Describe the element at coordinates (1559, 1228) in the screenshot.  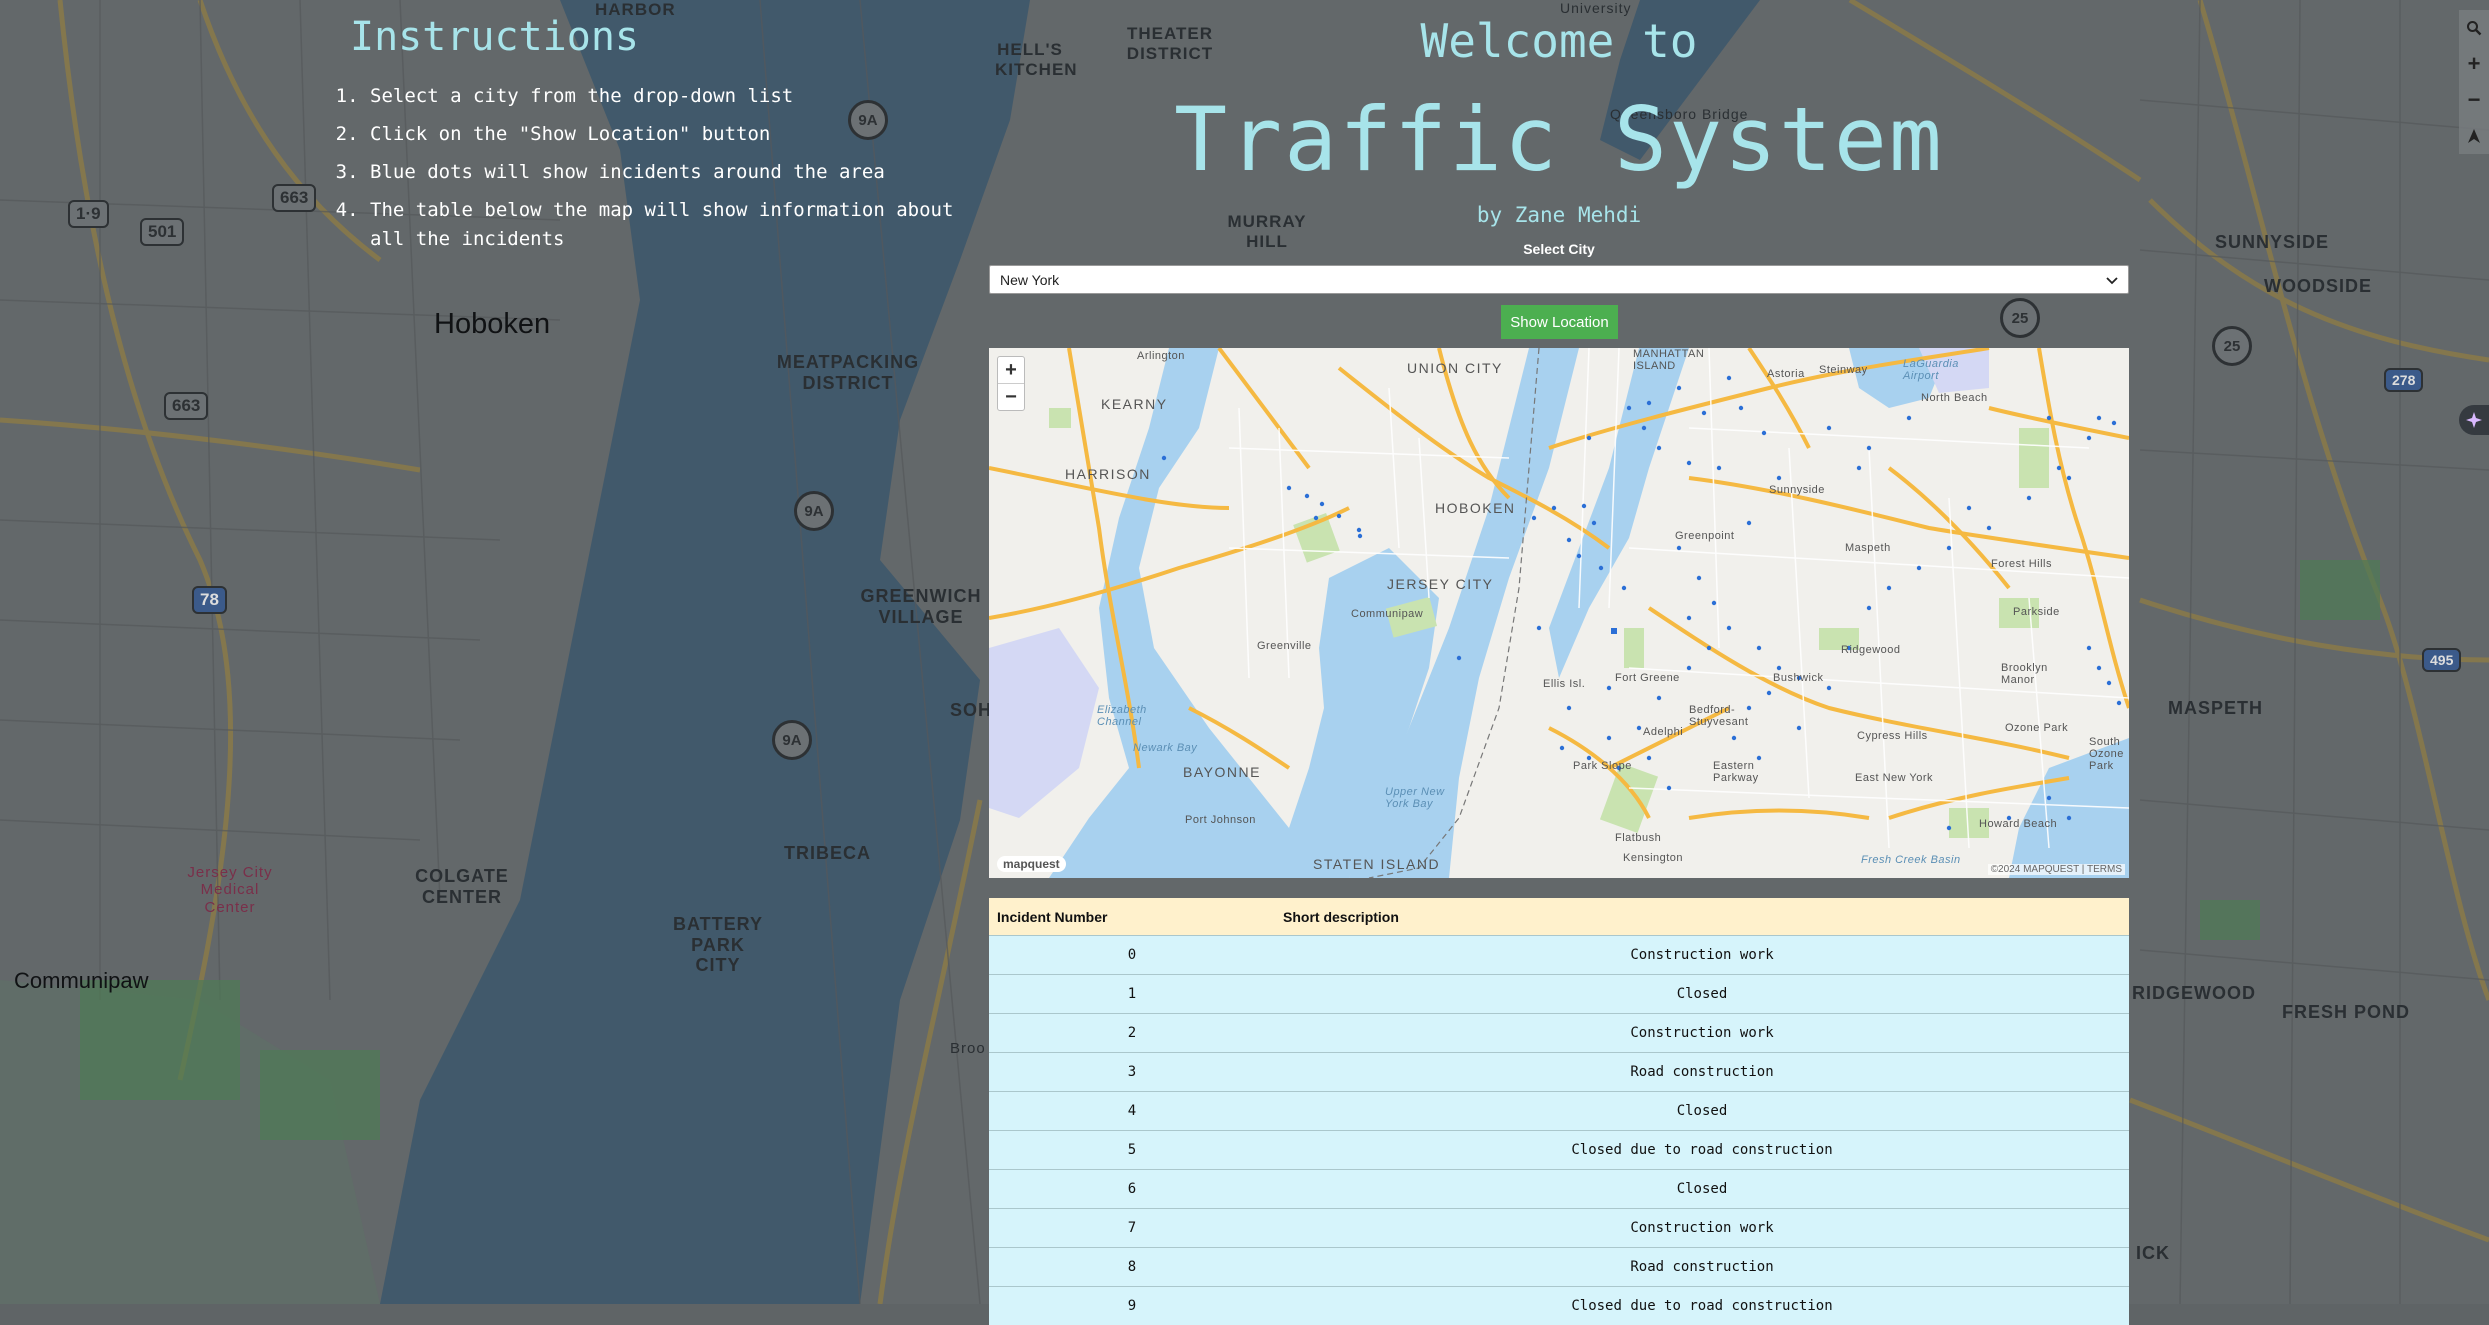
I see `table-row: 7Construction work` at that location.